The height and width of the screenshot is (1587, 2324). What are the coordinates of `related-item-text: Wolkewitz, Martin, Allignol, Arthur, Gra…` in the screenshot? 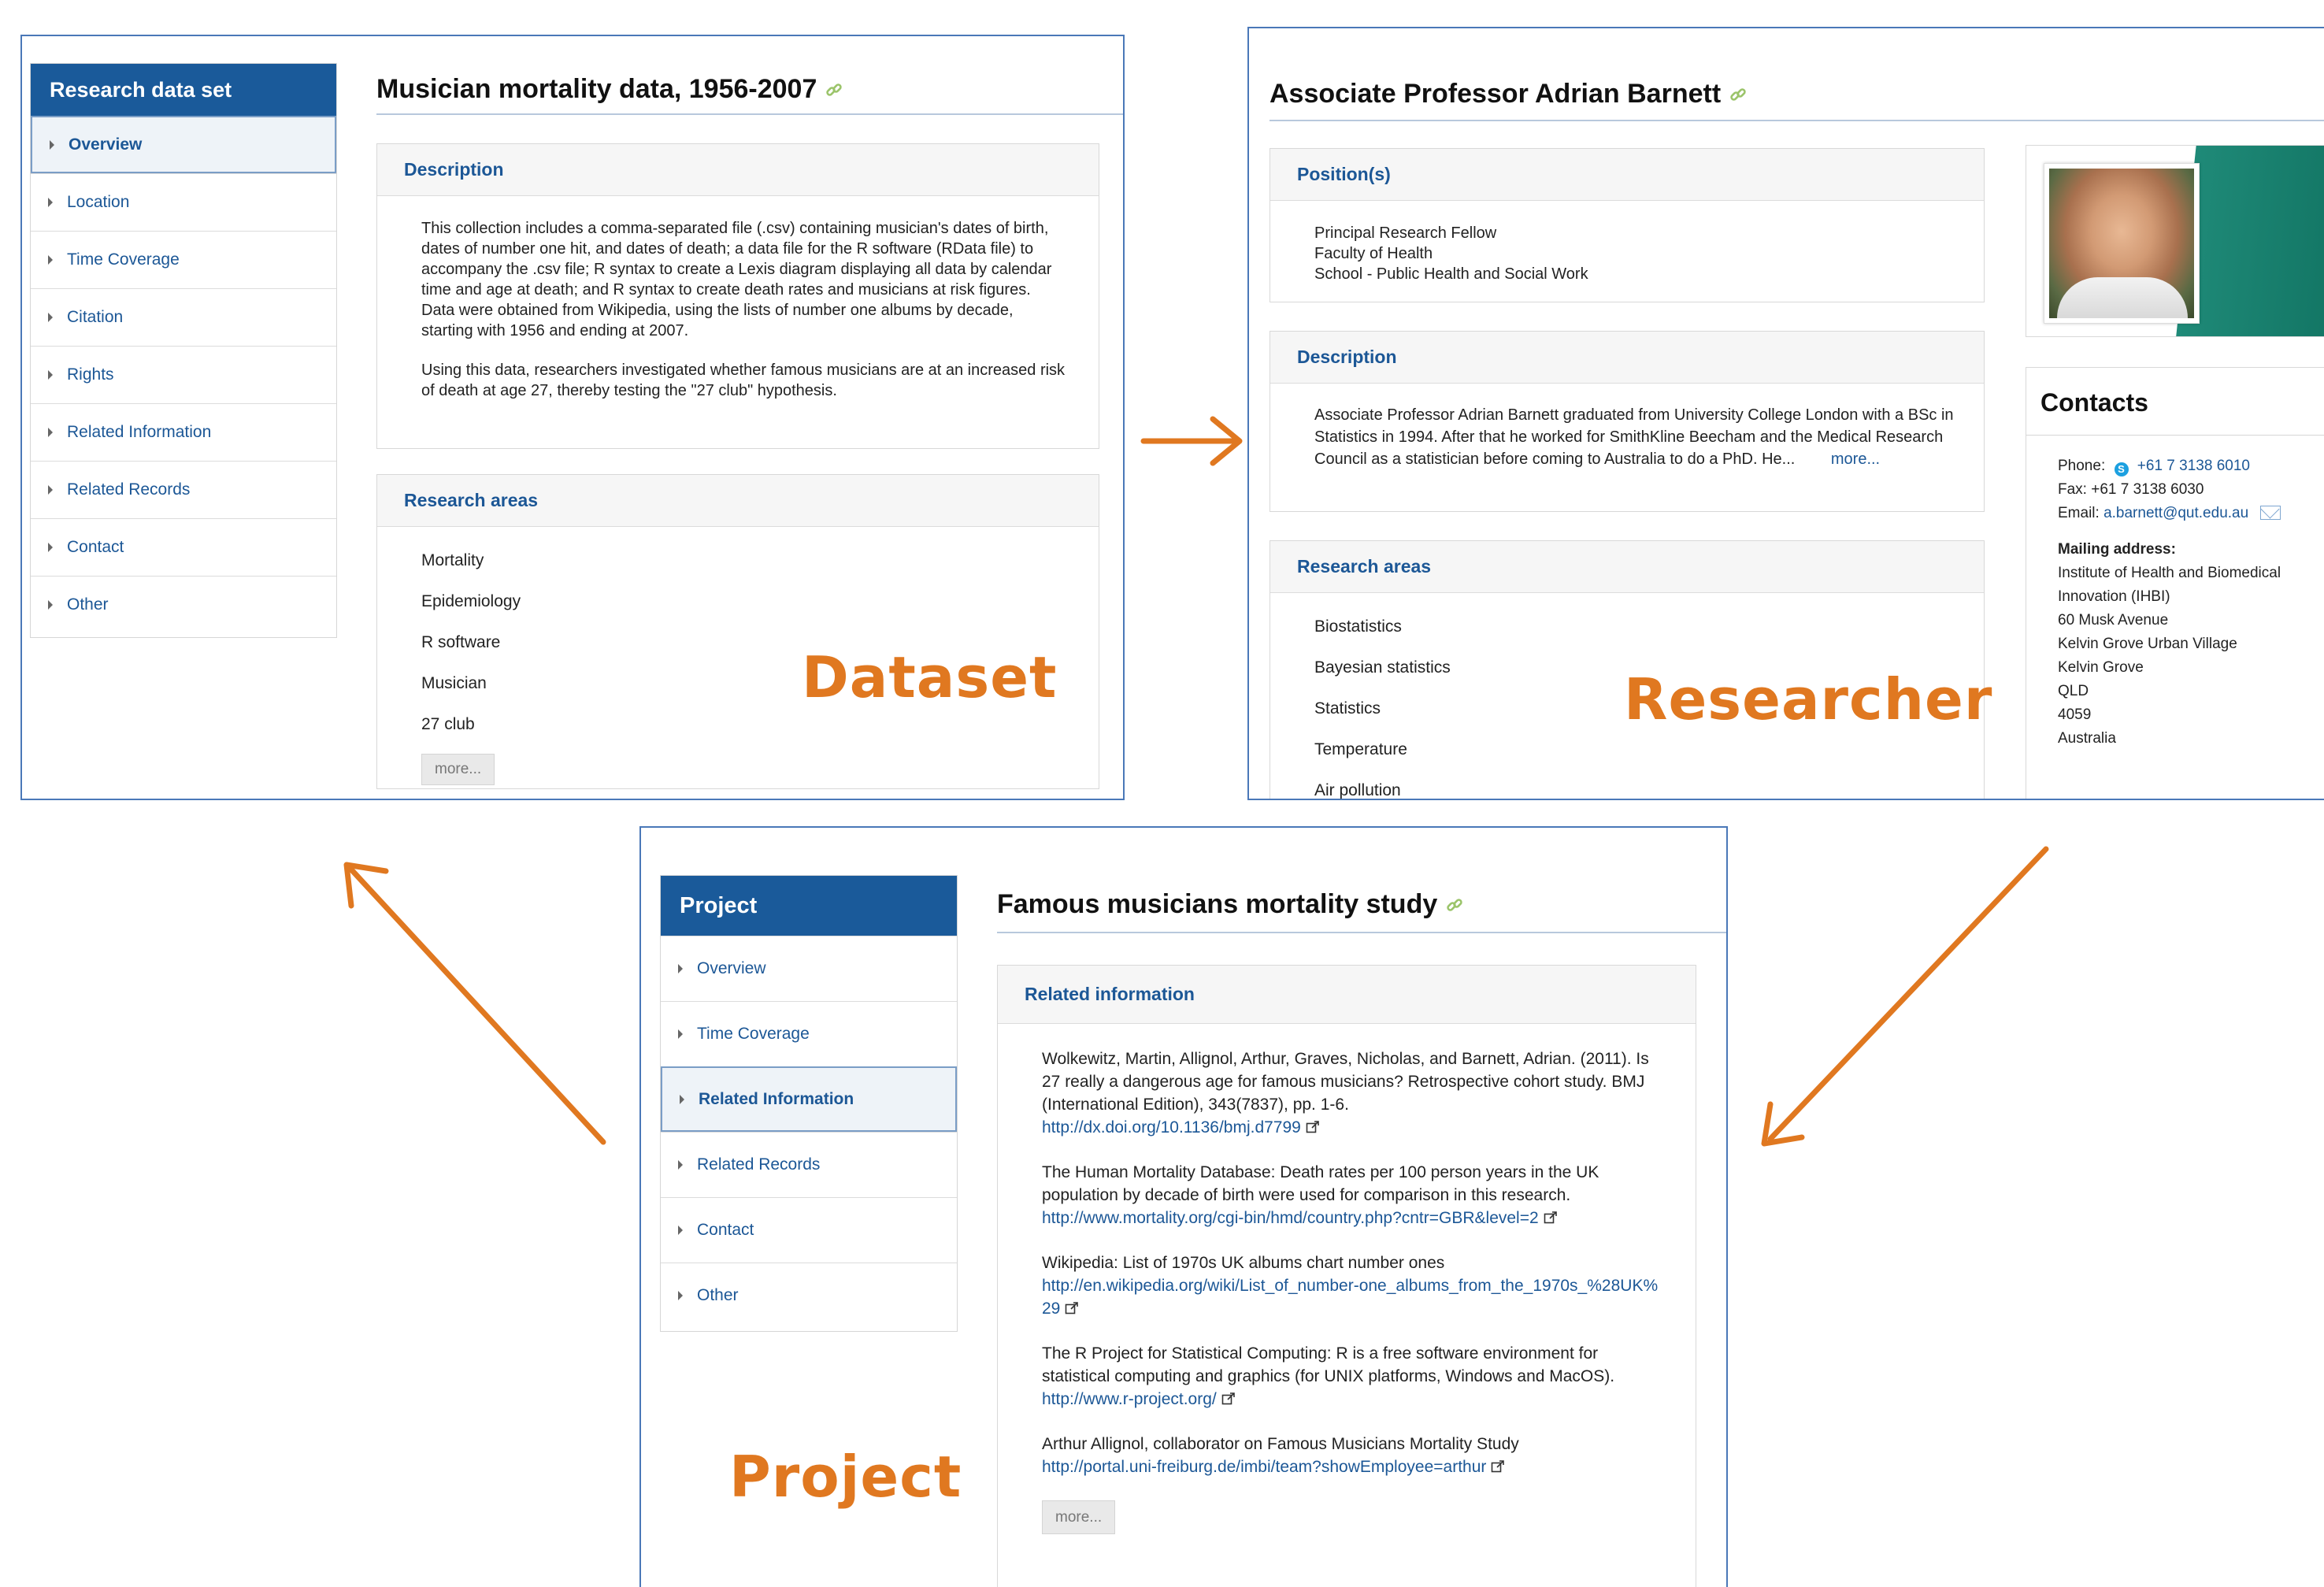 It's located at (1346, 1082).